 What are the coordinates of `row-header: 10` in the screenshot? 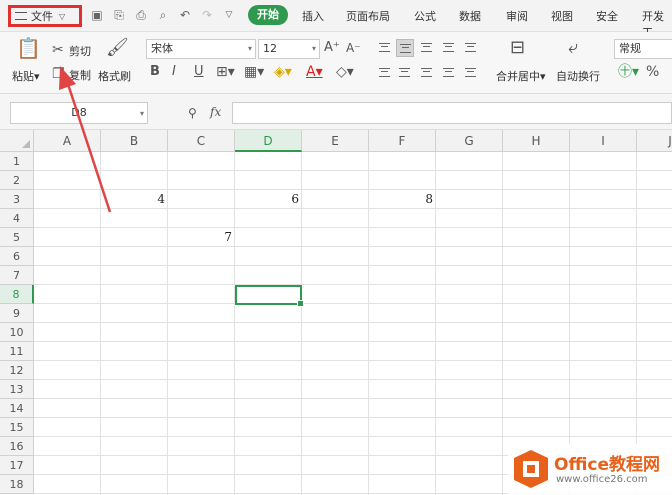 It's located at (17, 332).